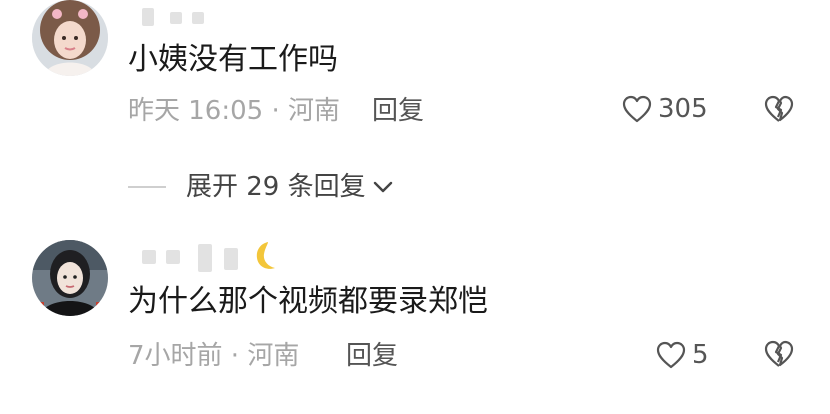  I want to click on crescent-moon-icon, so click(266, 256).